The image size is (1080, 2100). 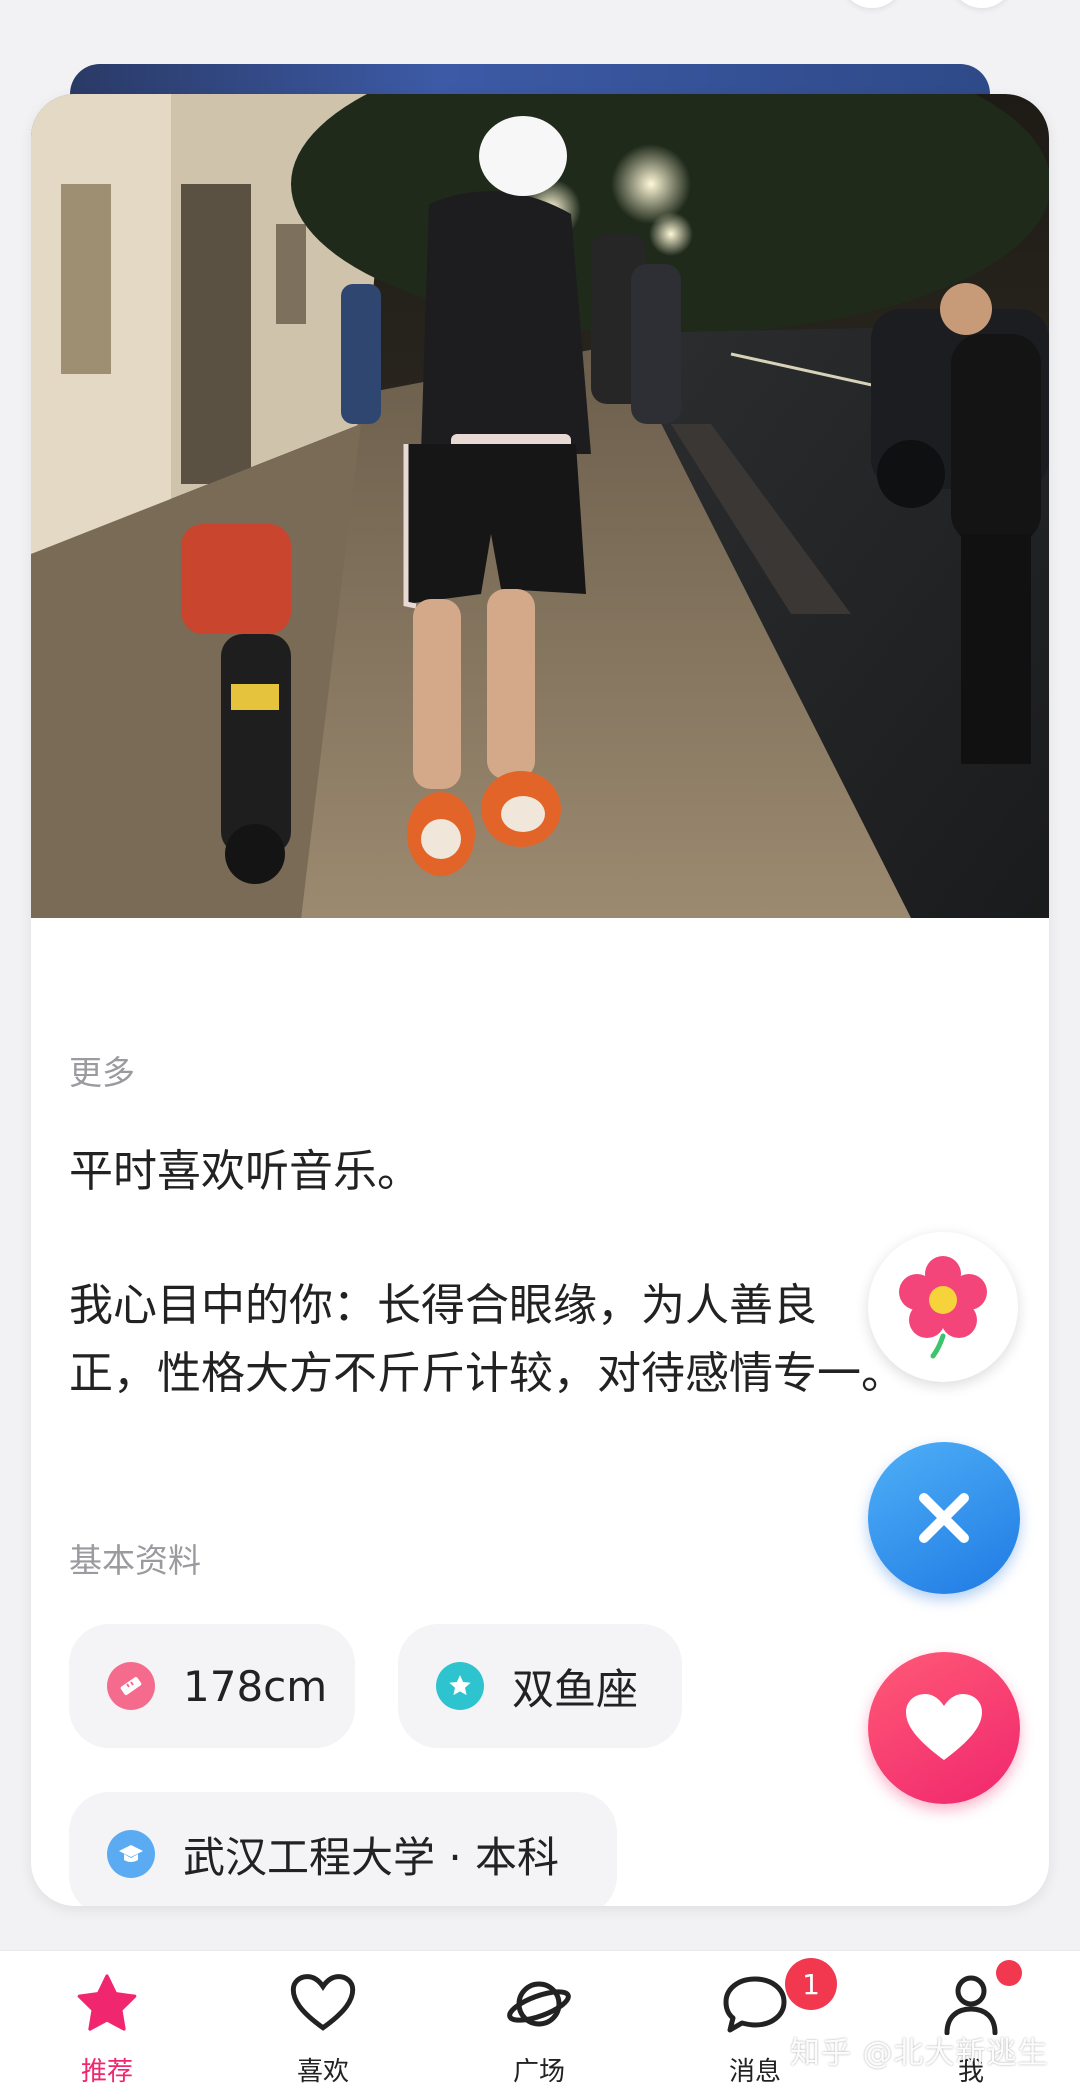 I want to click on zodiac-chip: 双鱼座, so click(x=540, y=1686).